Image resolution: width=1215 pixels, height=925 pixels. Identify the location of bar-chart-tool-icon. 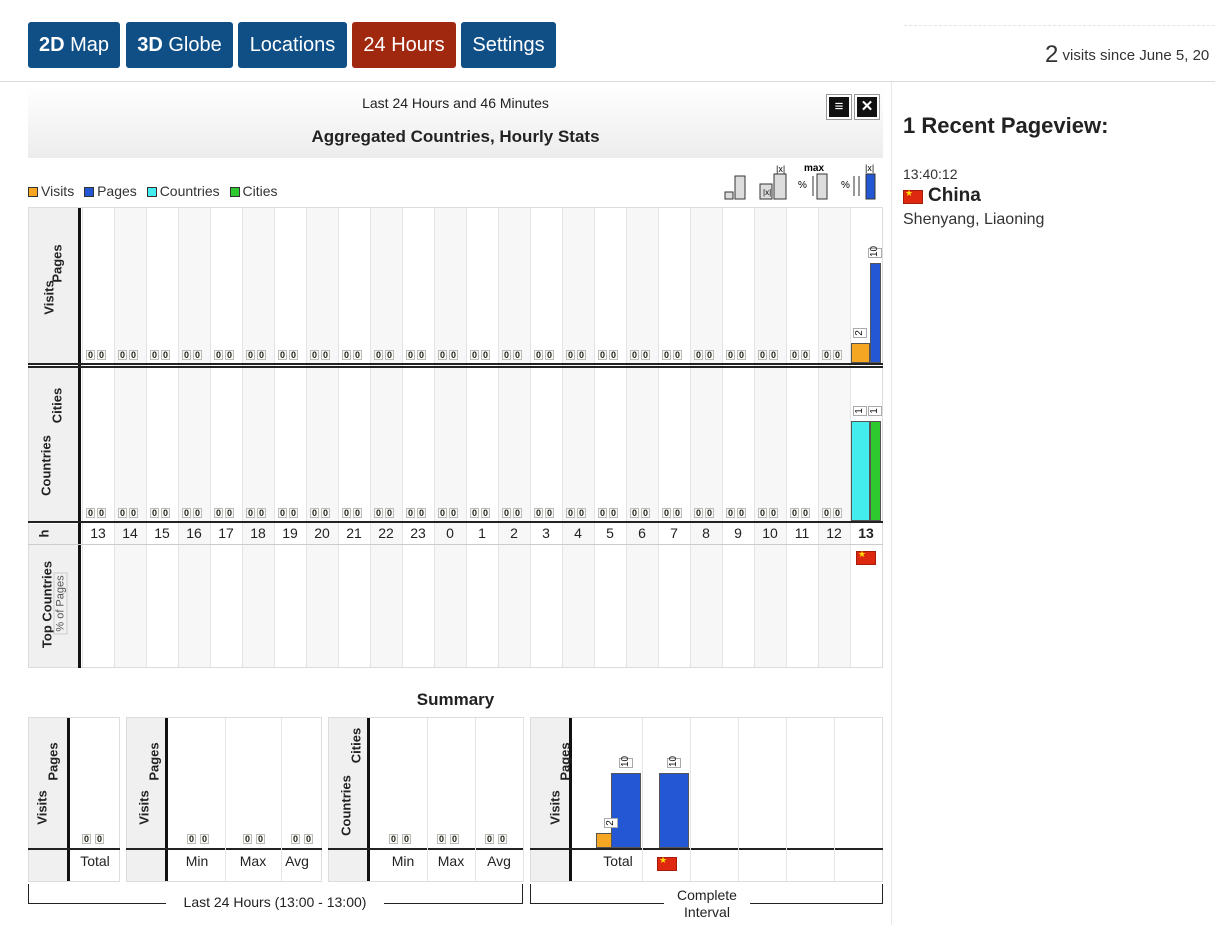
(736, 181).